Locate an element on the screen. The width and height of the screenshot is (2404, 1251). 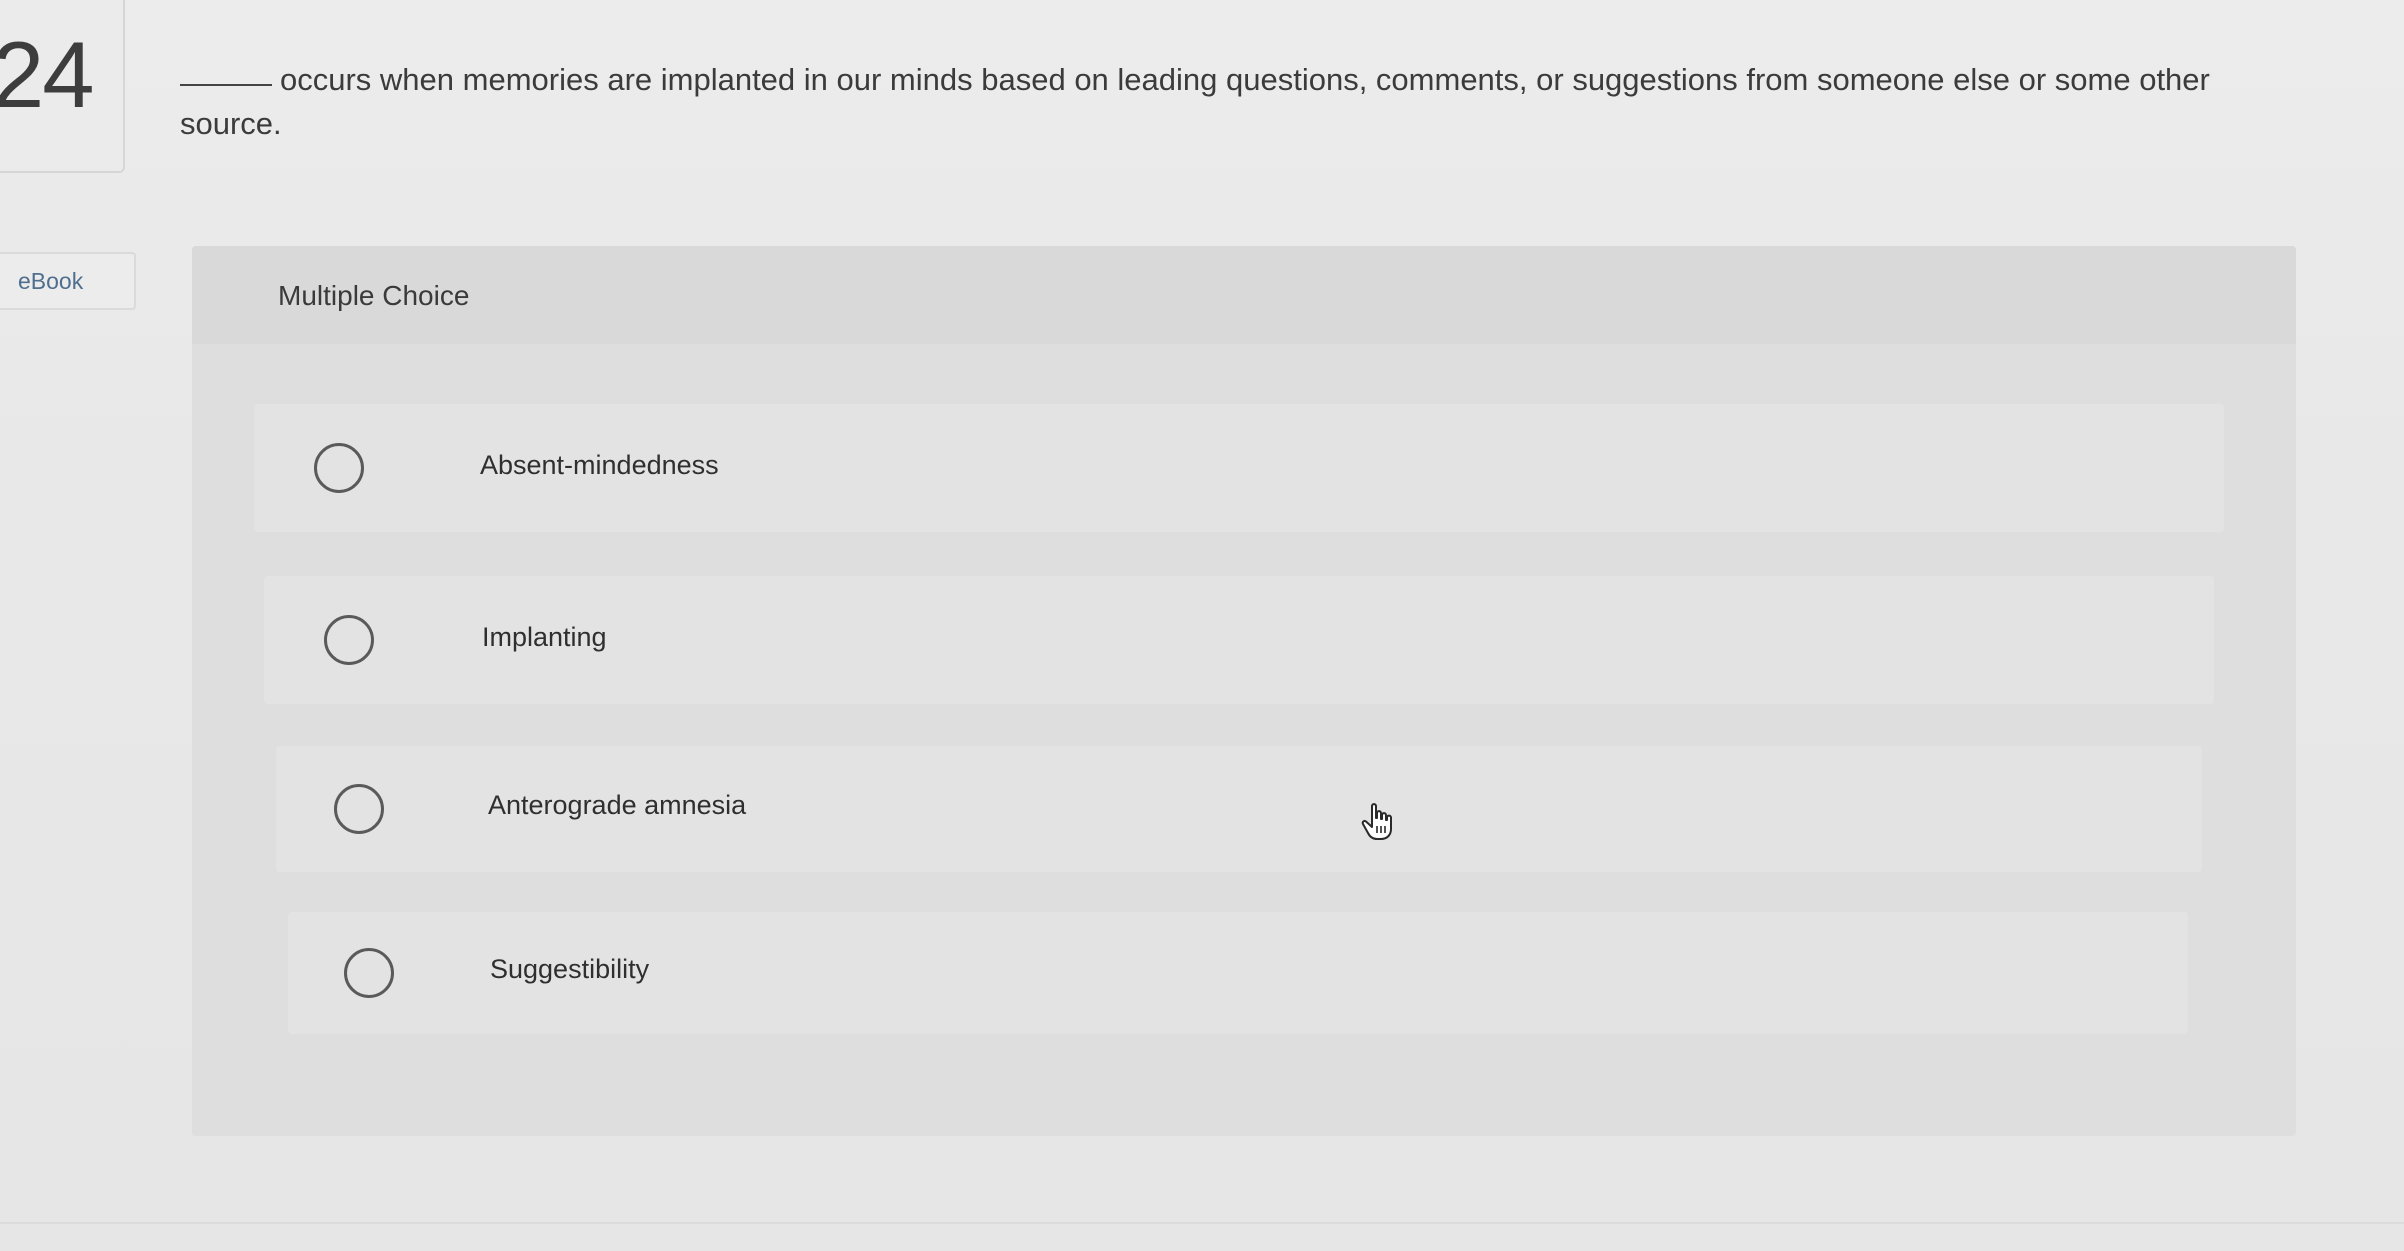
divider is located at coordinates (1202, 1223).